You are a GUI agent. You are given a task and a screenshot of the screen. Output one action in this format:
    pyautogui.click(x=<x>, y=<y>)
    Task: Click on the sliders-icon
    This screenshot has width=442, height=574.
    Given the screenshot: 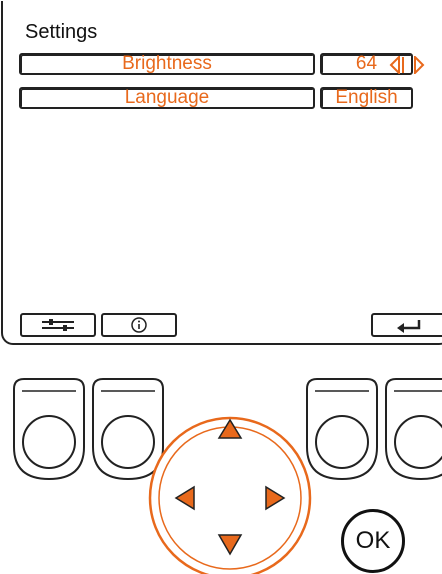 What is the action you would take?
    pyautogui.click(x=58, y=325)
    